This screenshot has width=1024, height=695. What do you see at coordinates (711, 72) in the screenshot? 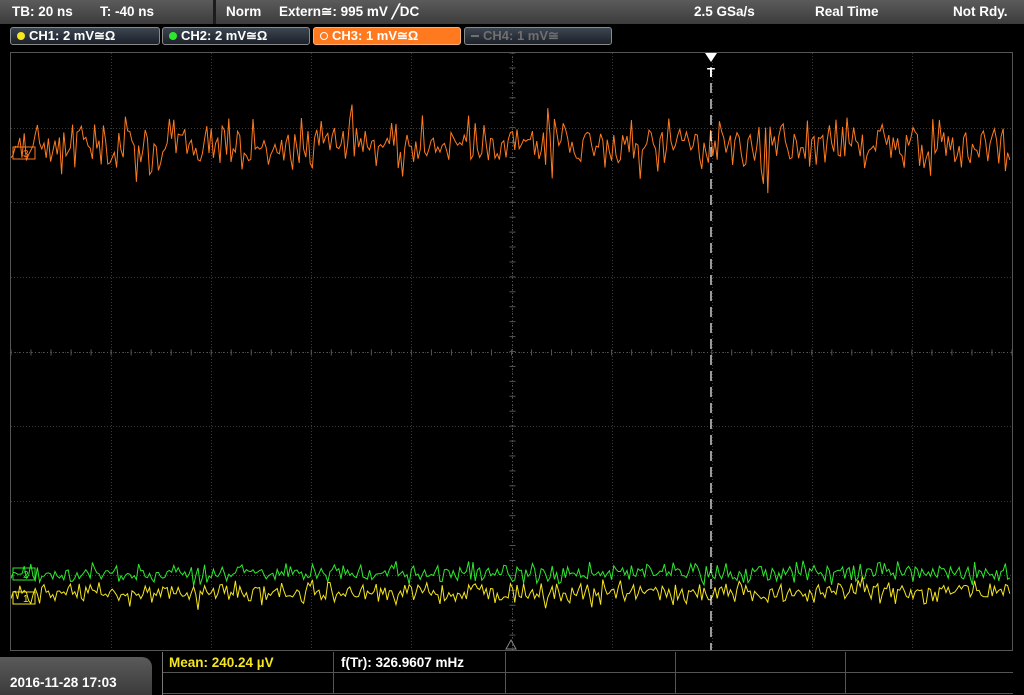
I see `trigger-label: T` at bounding box center [711, 72].